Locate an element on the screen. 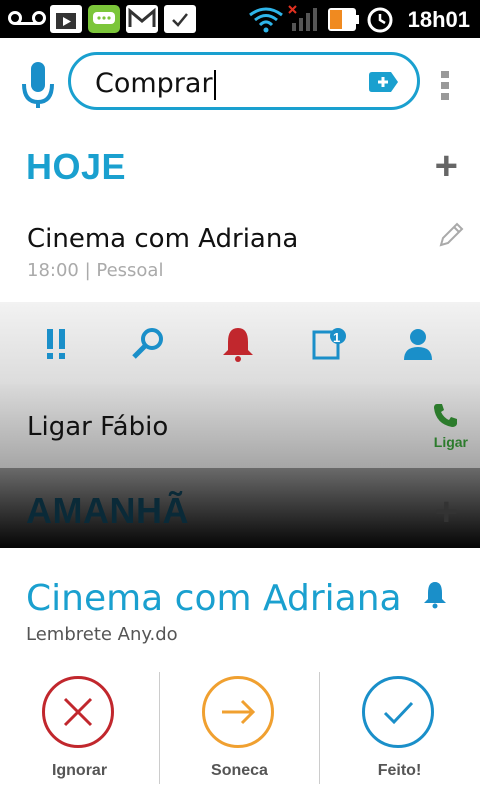 This screenshot has height=800, width=480. done-circle is located at coordinates (398, 712).